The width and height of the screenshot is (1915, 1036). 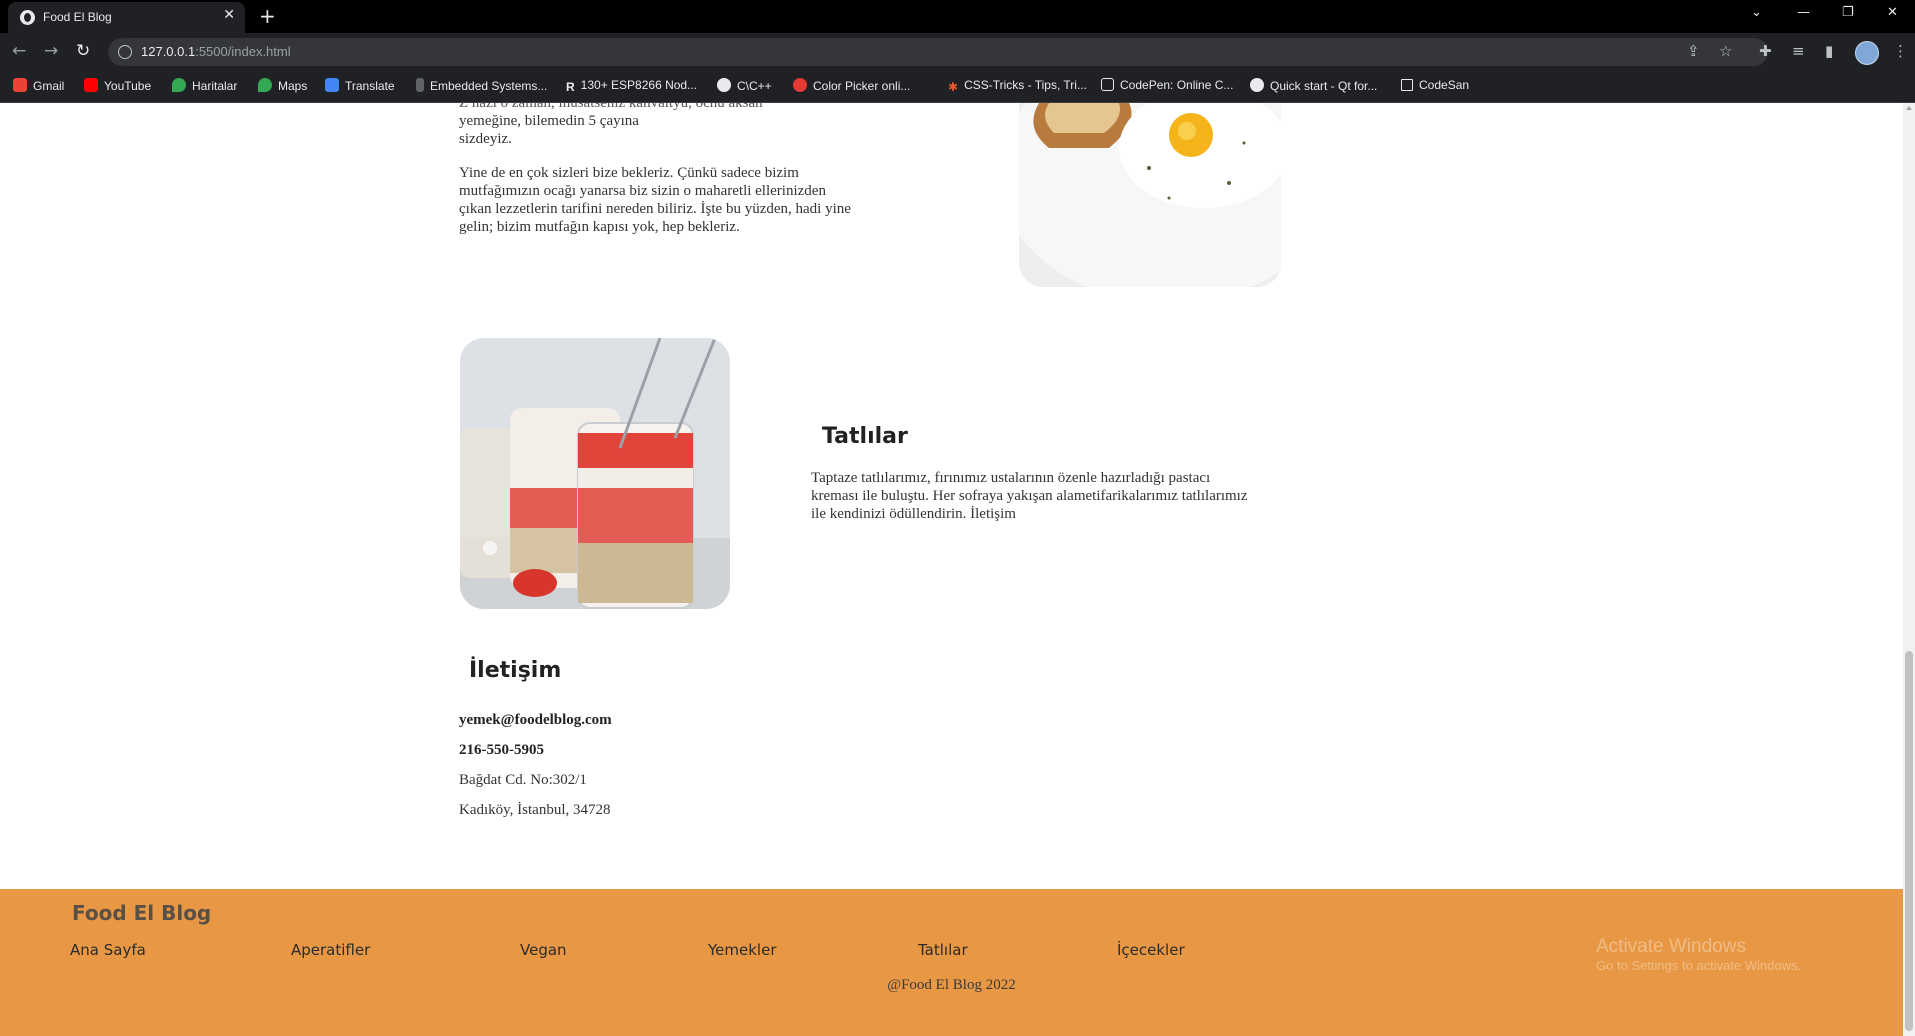 I want to click on footer-link-vegan: Vegan, so click(x=543, y=950).